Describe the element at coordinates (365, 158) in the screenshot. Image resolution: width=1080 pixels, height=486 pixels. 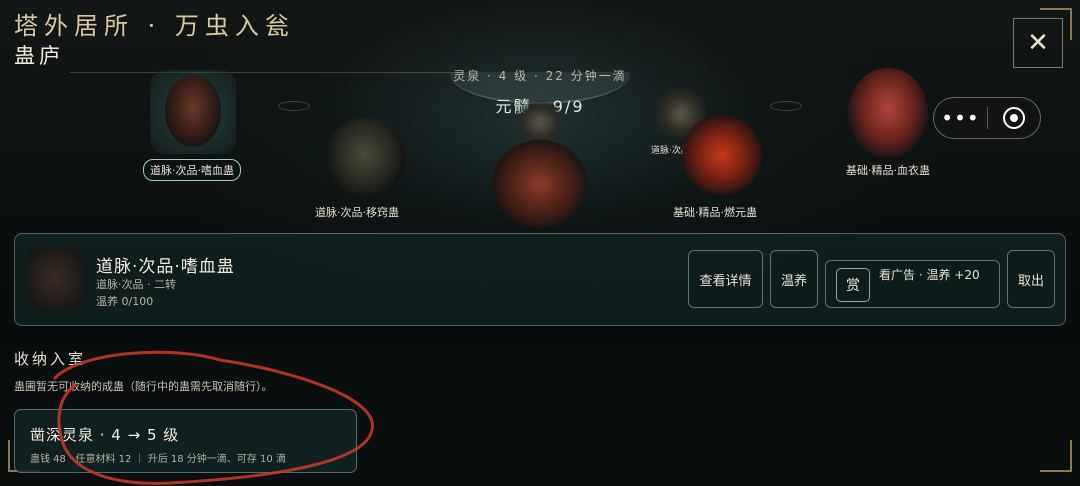
I see `creature-sprite-move-gu` at that location.